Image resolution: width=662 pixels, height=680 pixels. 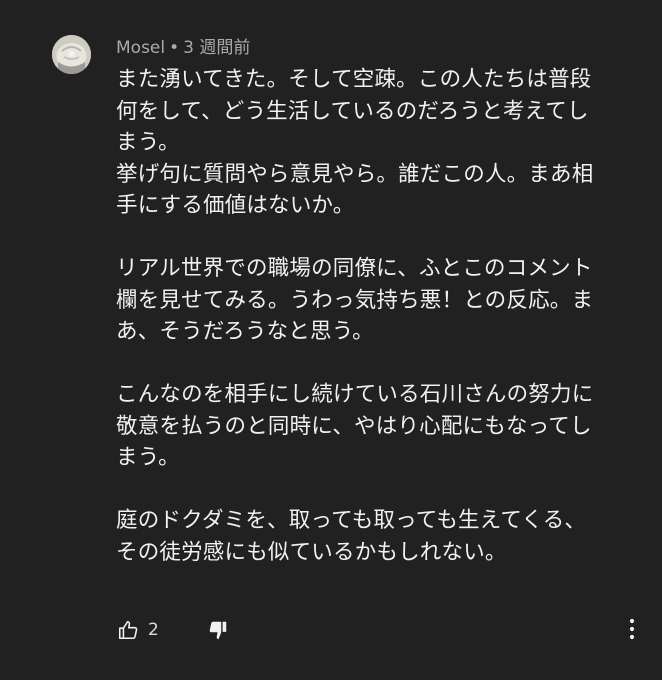 I want to click on like-count: 2, so click(x=153, y=630).